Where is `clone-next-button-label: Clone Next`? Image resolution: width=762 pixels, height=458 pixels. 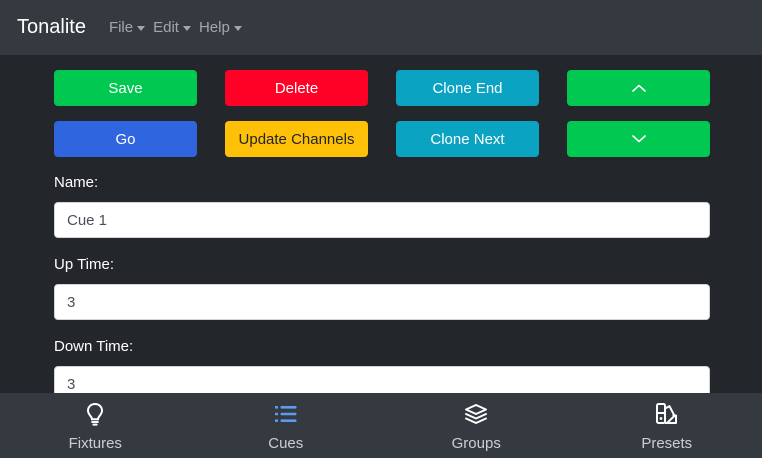 clone-next-button-label: Clone Next is located at coordinates (467, 139).